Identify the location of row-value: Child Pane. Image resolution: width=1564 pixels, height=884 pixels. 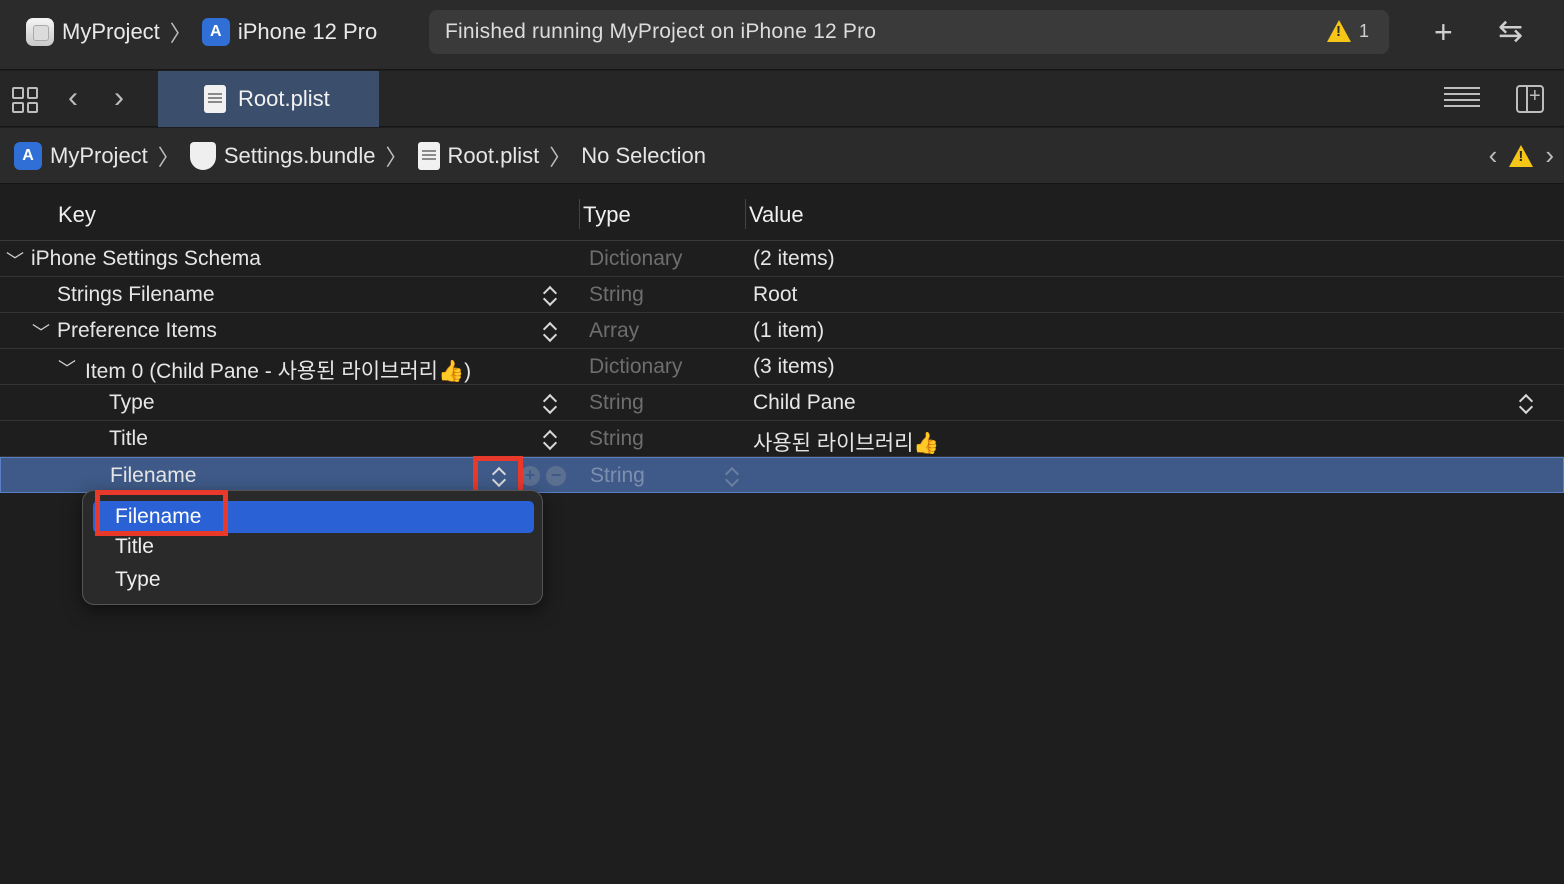
(804, 403).